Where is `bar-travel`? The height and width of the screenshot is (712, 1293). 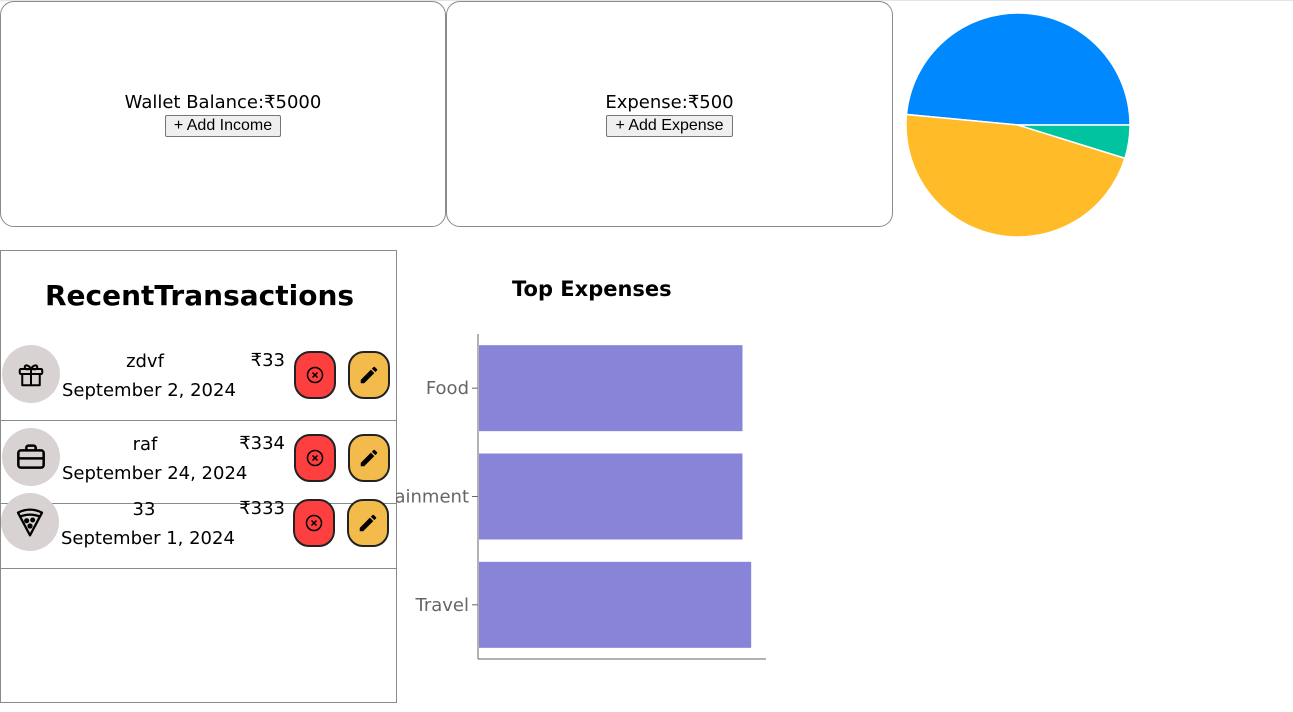
bar-travel is located at coordinates (615, 604).